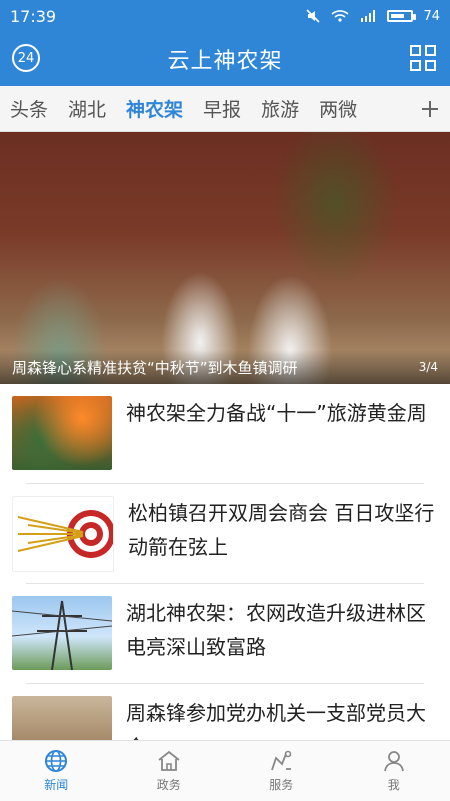 This screenshot has width=450, height=801. I want to click on nav-news: 新闻, so click(56, 771).